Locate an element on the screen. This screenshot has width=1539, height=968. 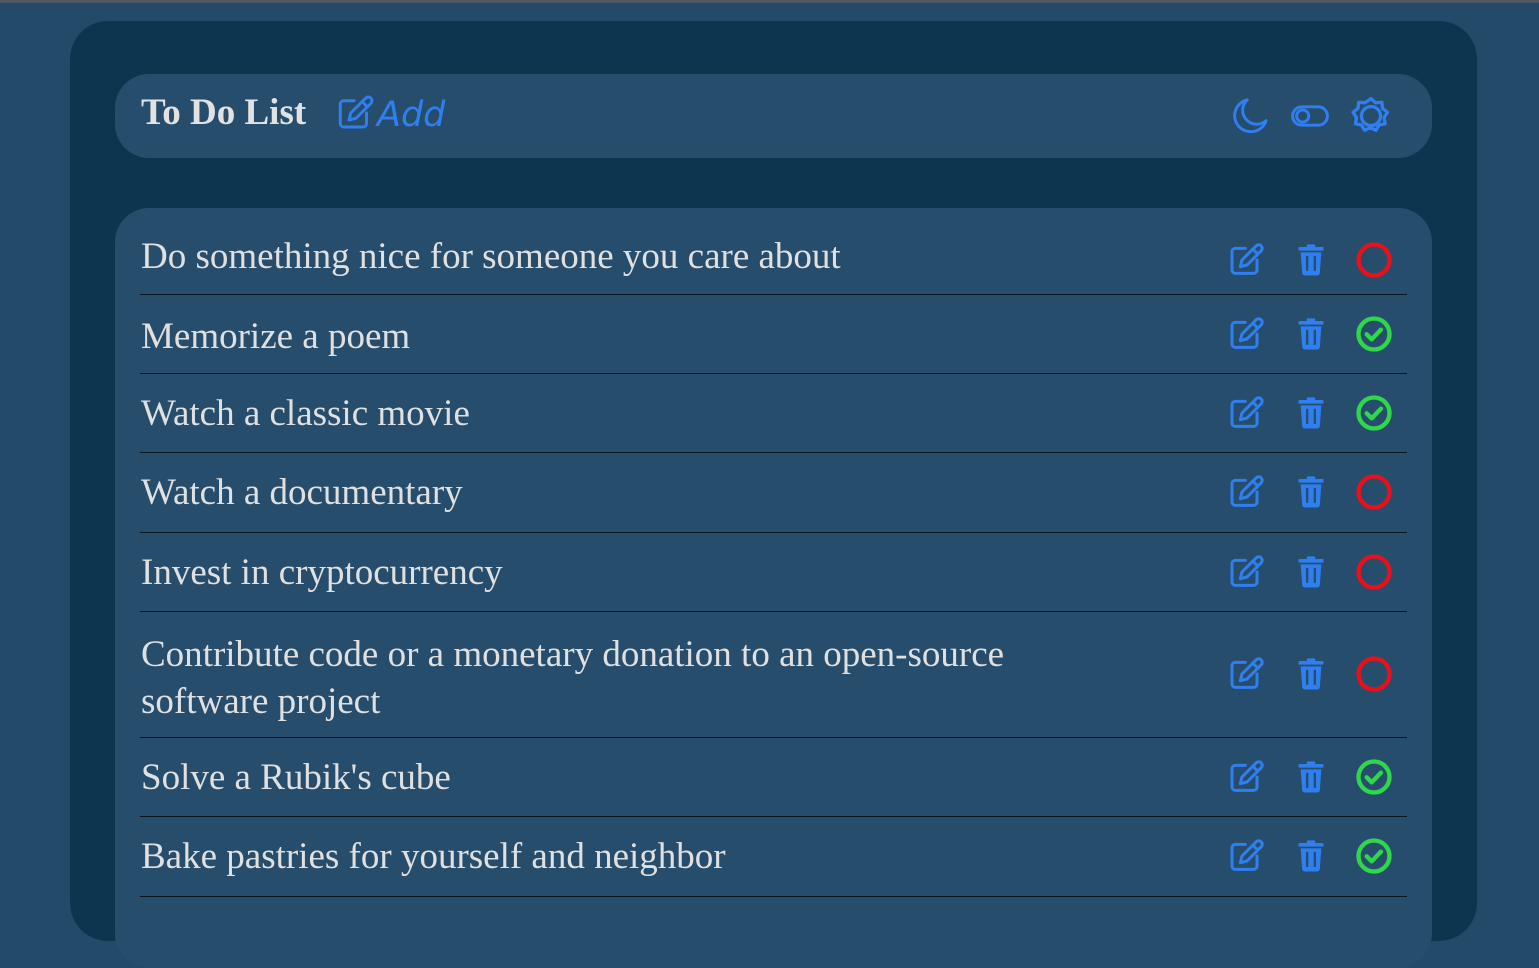
todo-text: Memorize a poem is located at coordinates (276, 336).